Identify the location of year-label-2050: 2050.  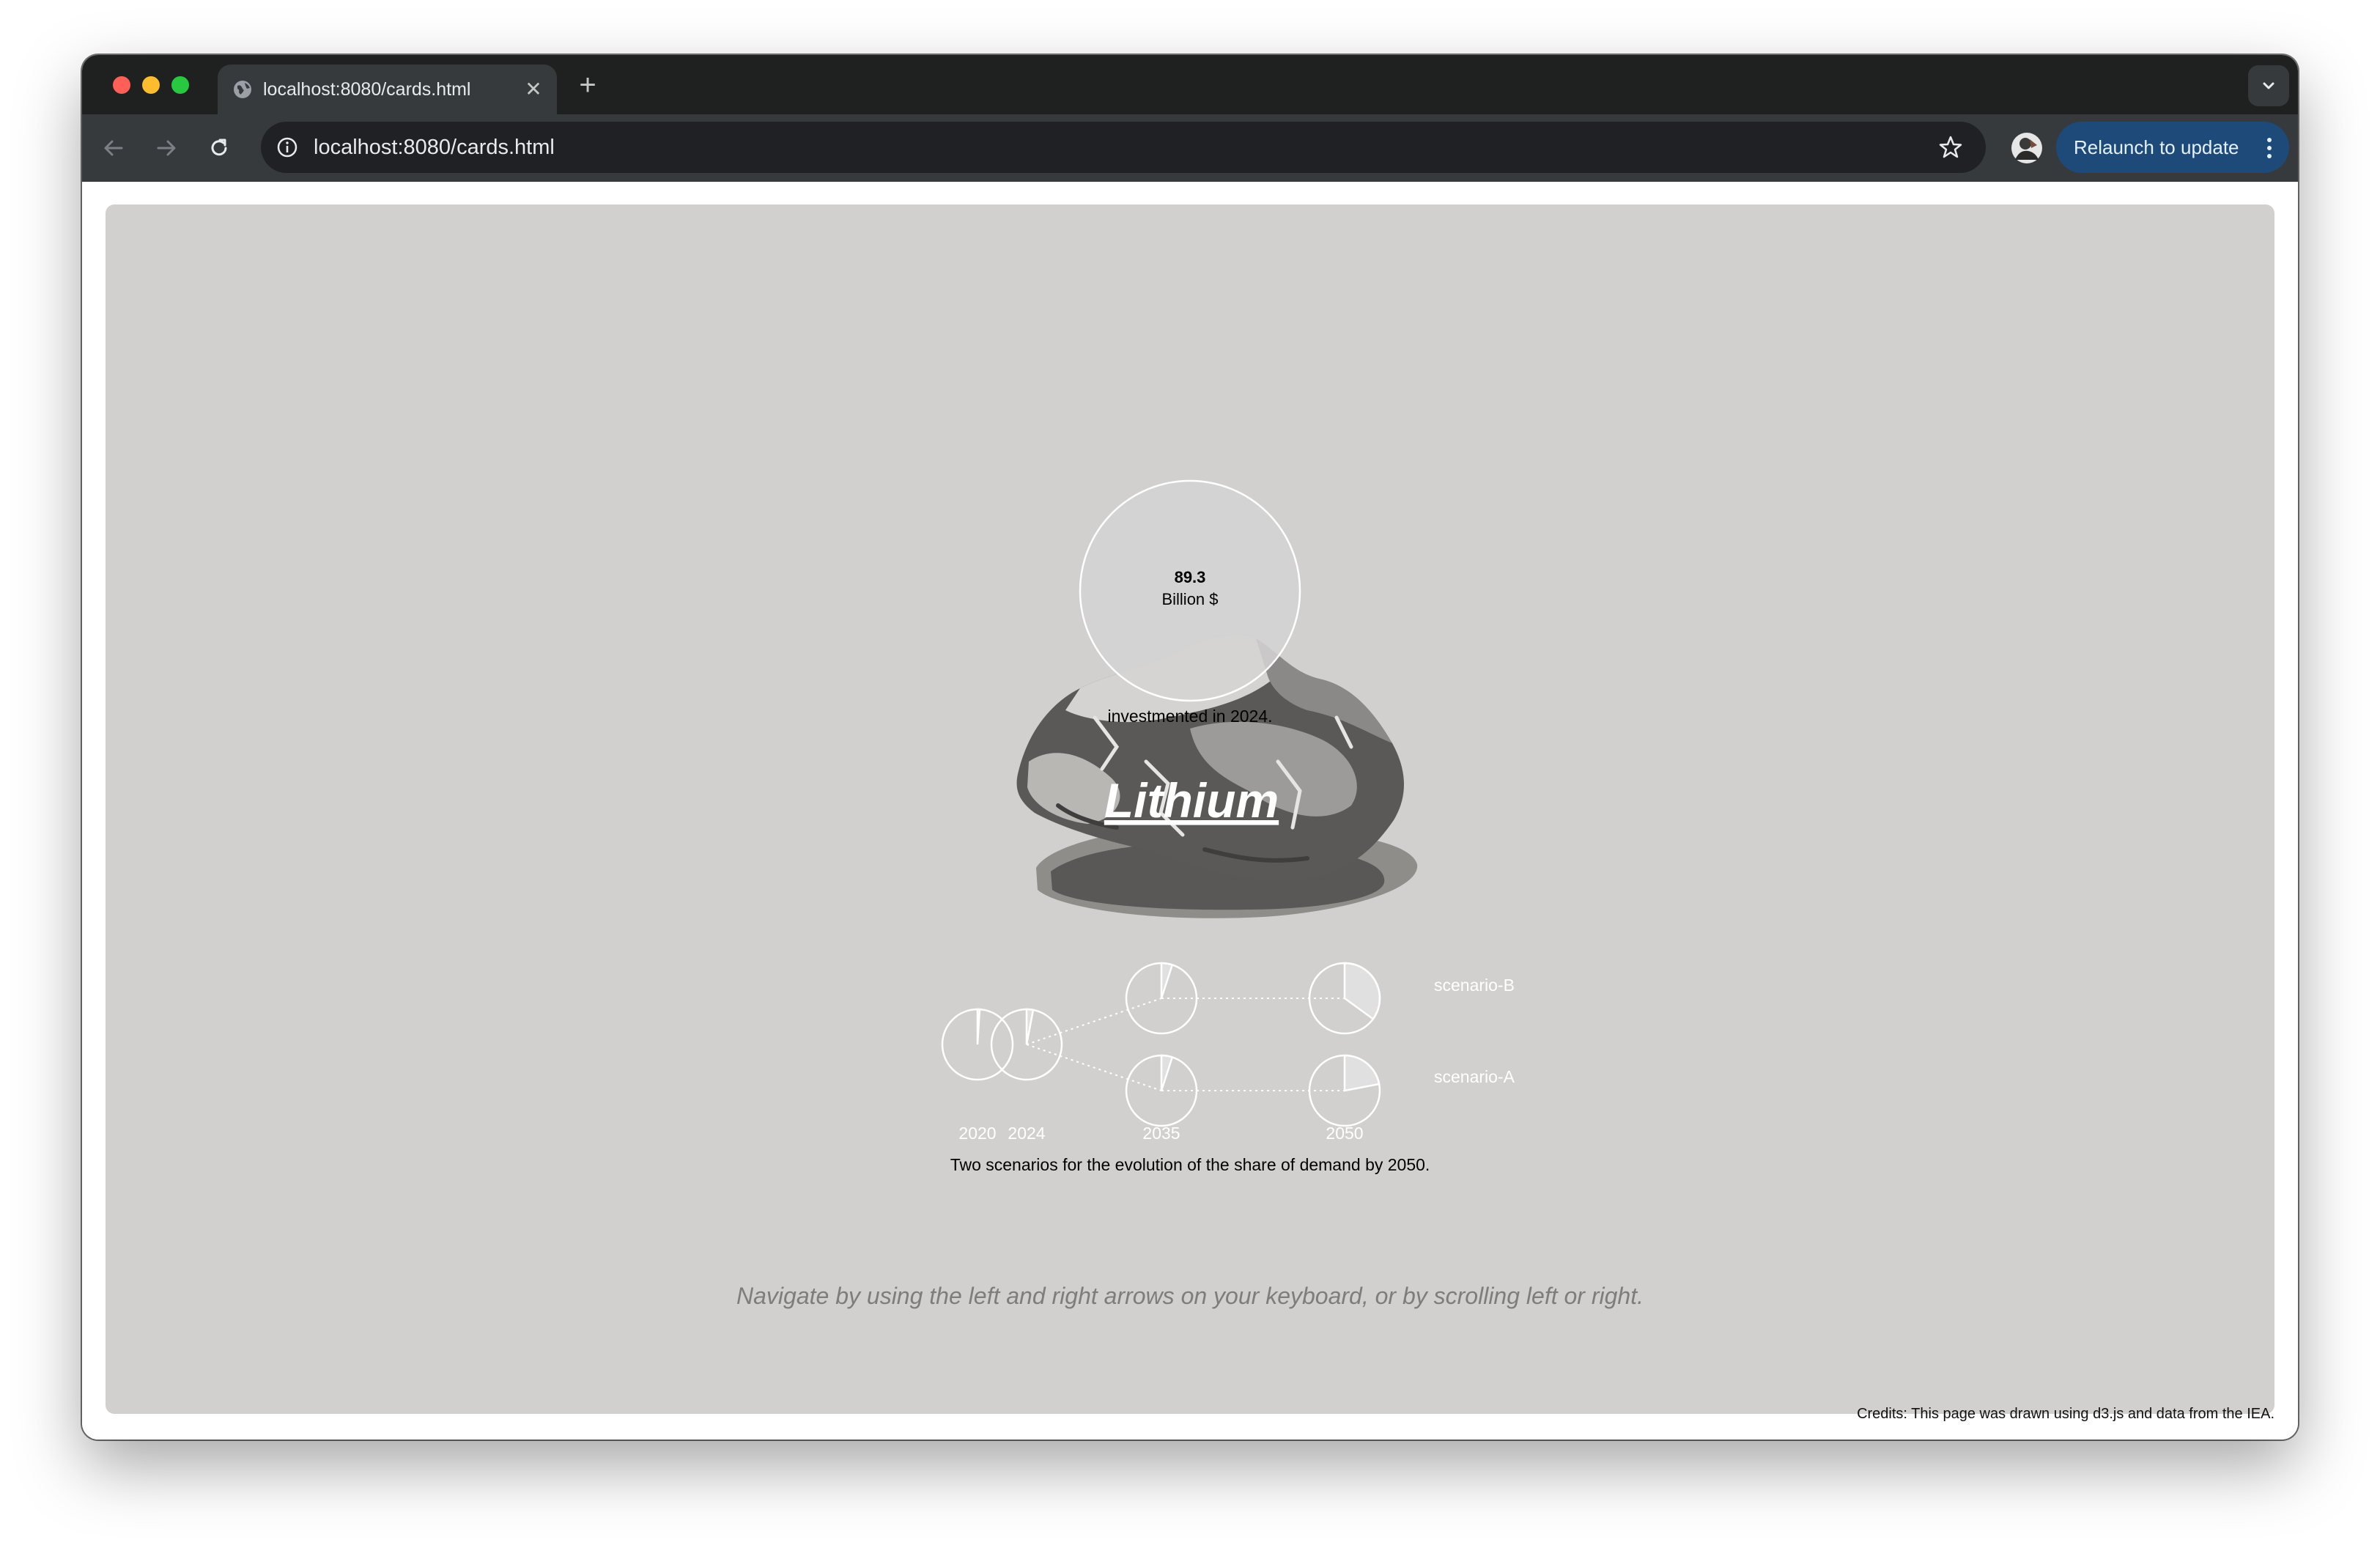
(1344, 1133).